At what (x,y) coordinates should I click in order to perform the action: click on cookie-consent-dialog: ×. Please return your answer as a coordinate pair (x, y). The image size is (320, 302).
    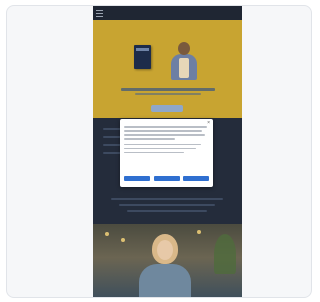
    Looking at the image, I should click on (166, 153).